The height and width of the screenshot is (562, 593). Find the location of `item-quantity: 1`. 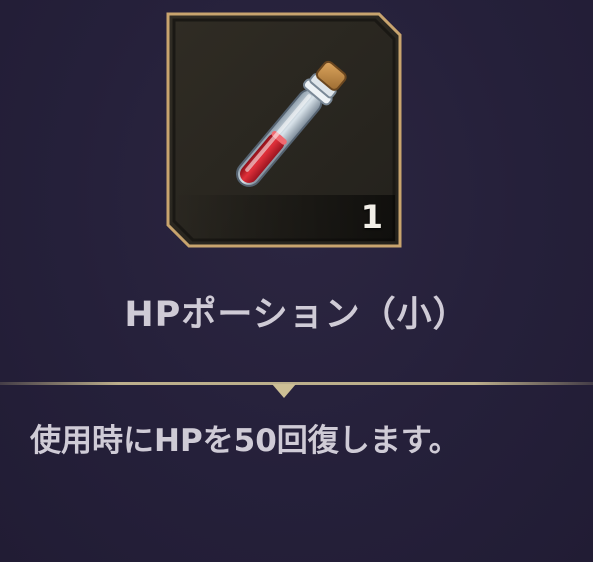

item-quantity: 1 is located at coordinates (371, 217).